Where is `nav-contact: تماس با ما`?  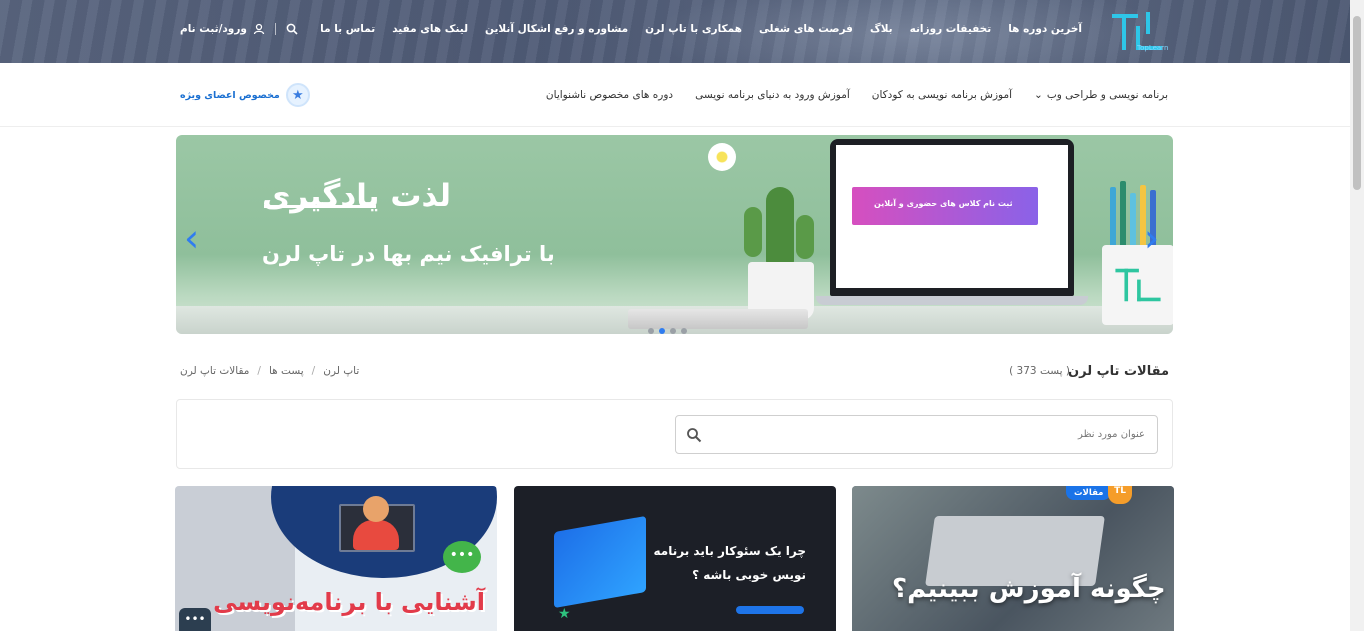
nav-contact: تماس با ما is located at coordinates (347, 29).